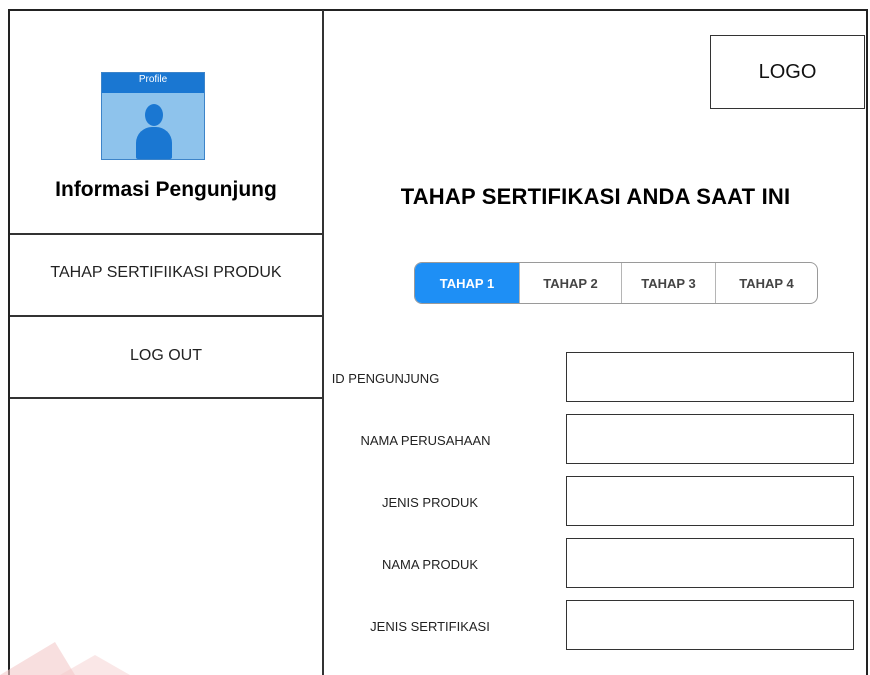 The width and height of the screenshot is (870, 675). Describe the element at coordinates (438, 10) in the screenshot. I see `frame-top-border` at that location.